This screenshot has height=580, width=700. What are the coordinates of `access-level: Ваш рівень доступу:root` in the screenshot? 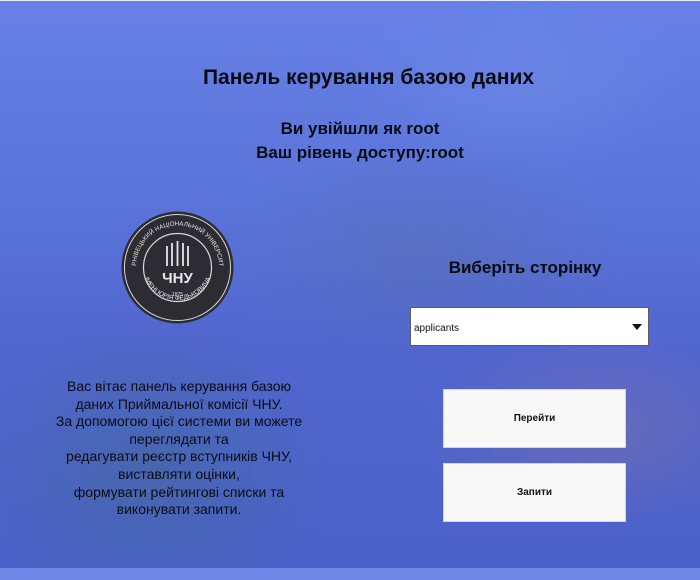 It's located at (360, 152).